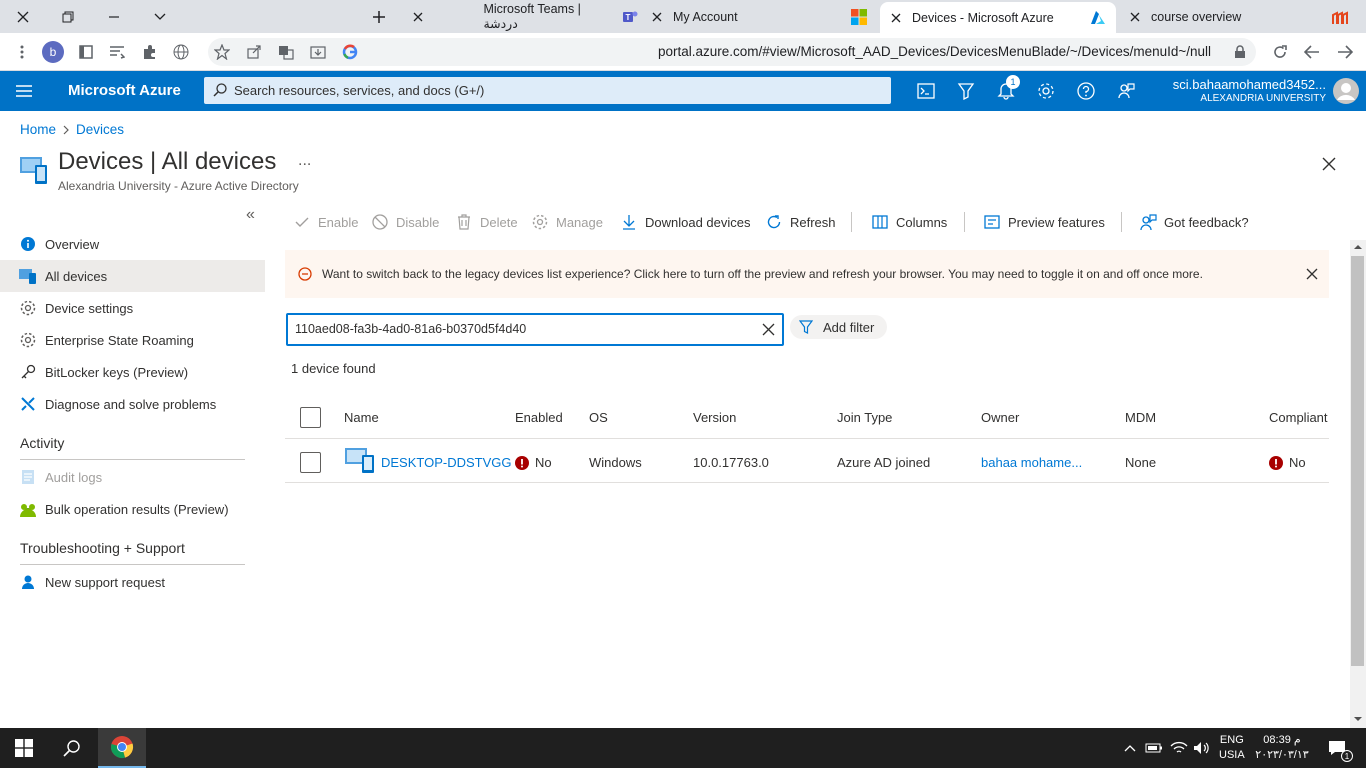  I want to click on select-all-checkbox, so click(310, 417).